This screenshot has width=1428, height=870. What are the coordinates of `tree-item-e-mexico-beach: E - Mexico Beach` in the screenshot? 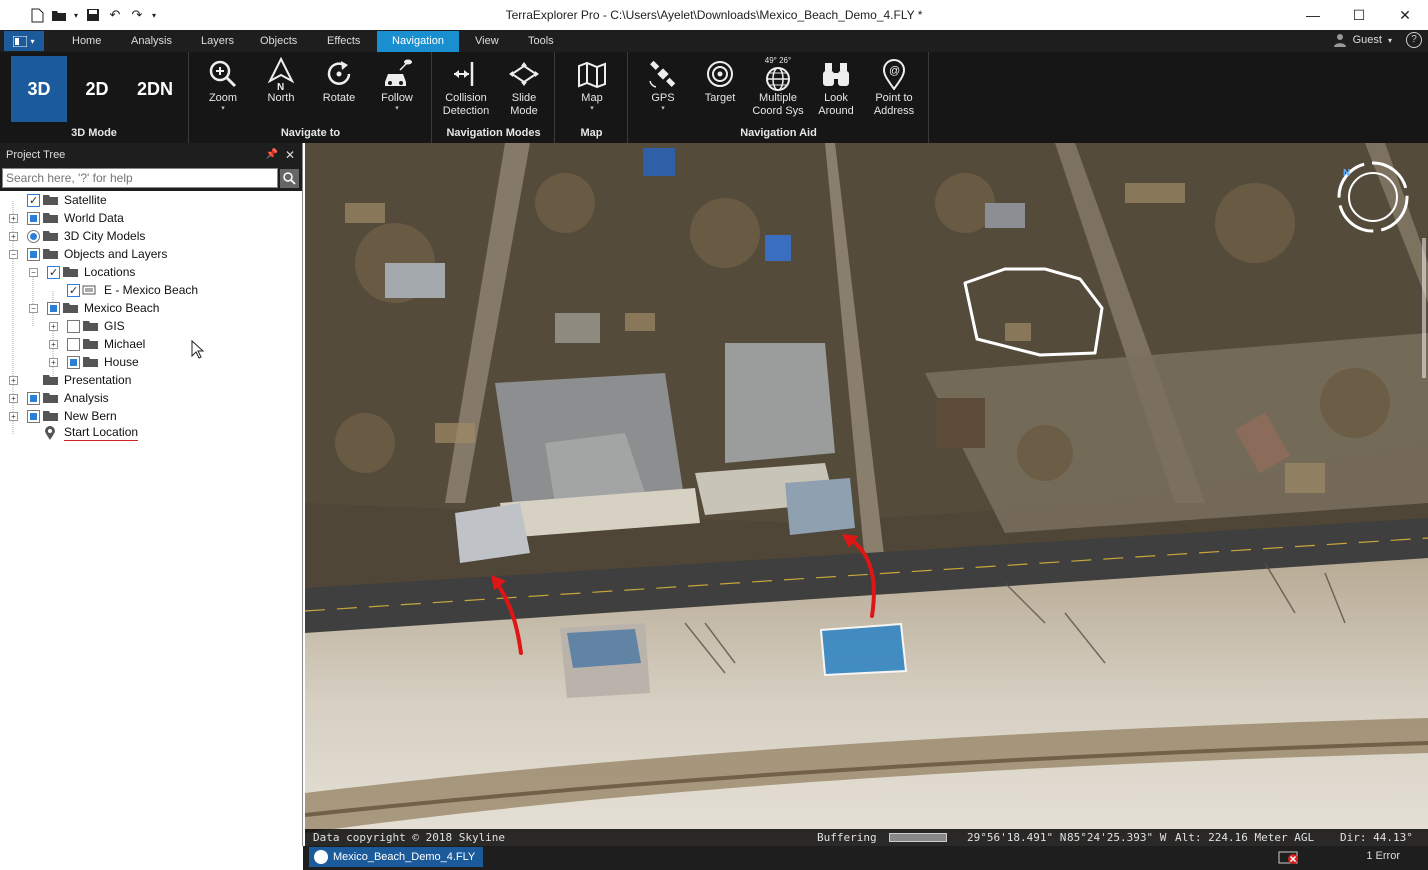 It's located at (151, 290).